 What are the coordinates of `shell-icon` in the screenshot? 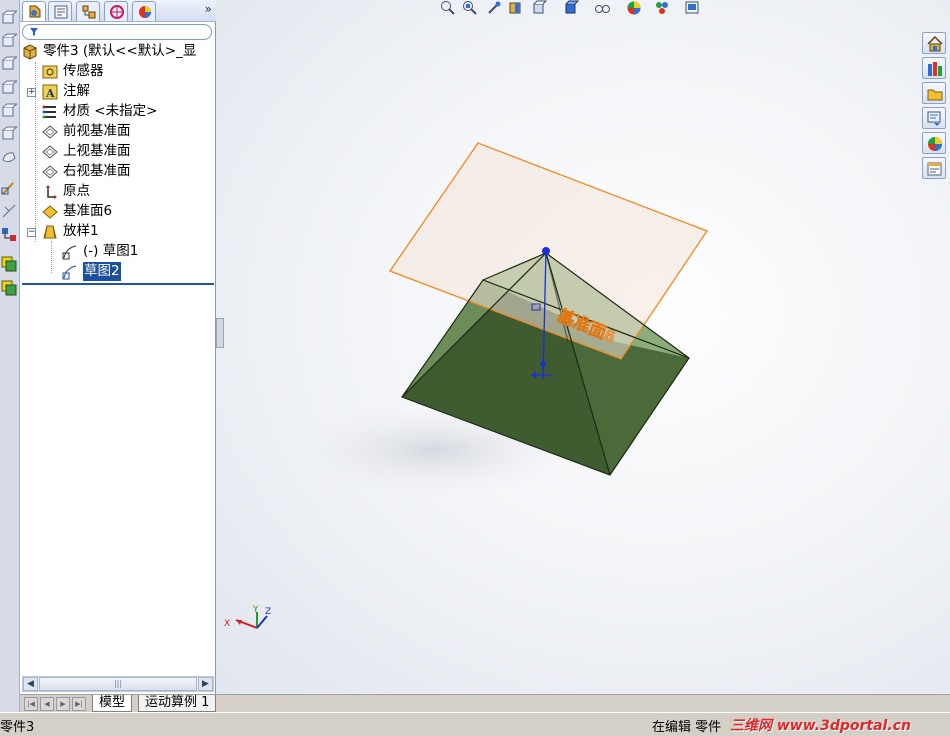 It's located at (9, 158).